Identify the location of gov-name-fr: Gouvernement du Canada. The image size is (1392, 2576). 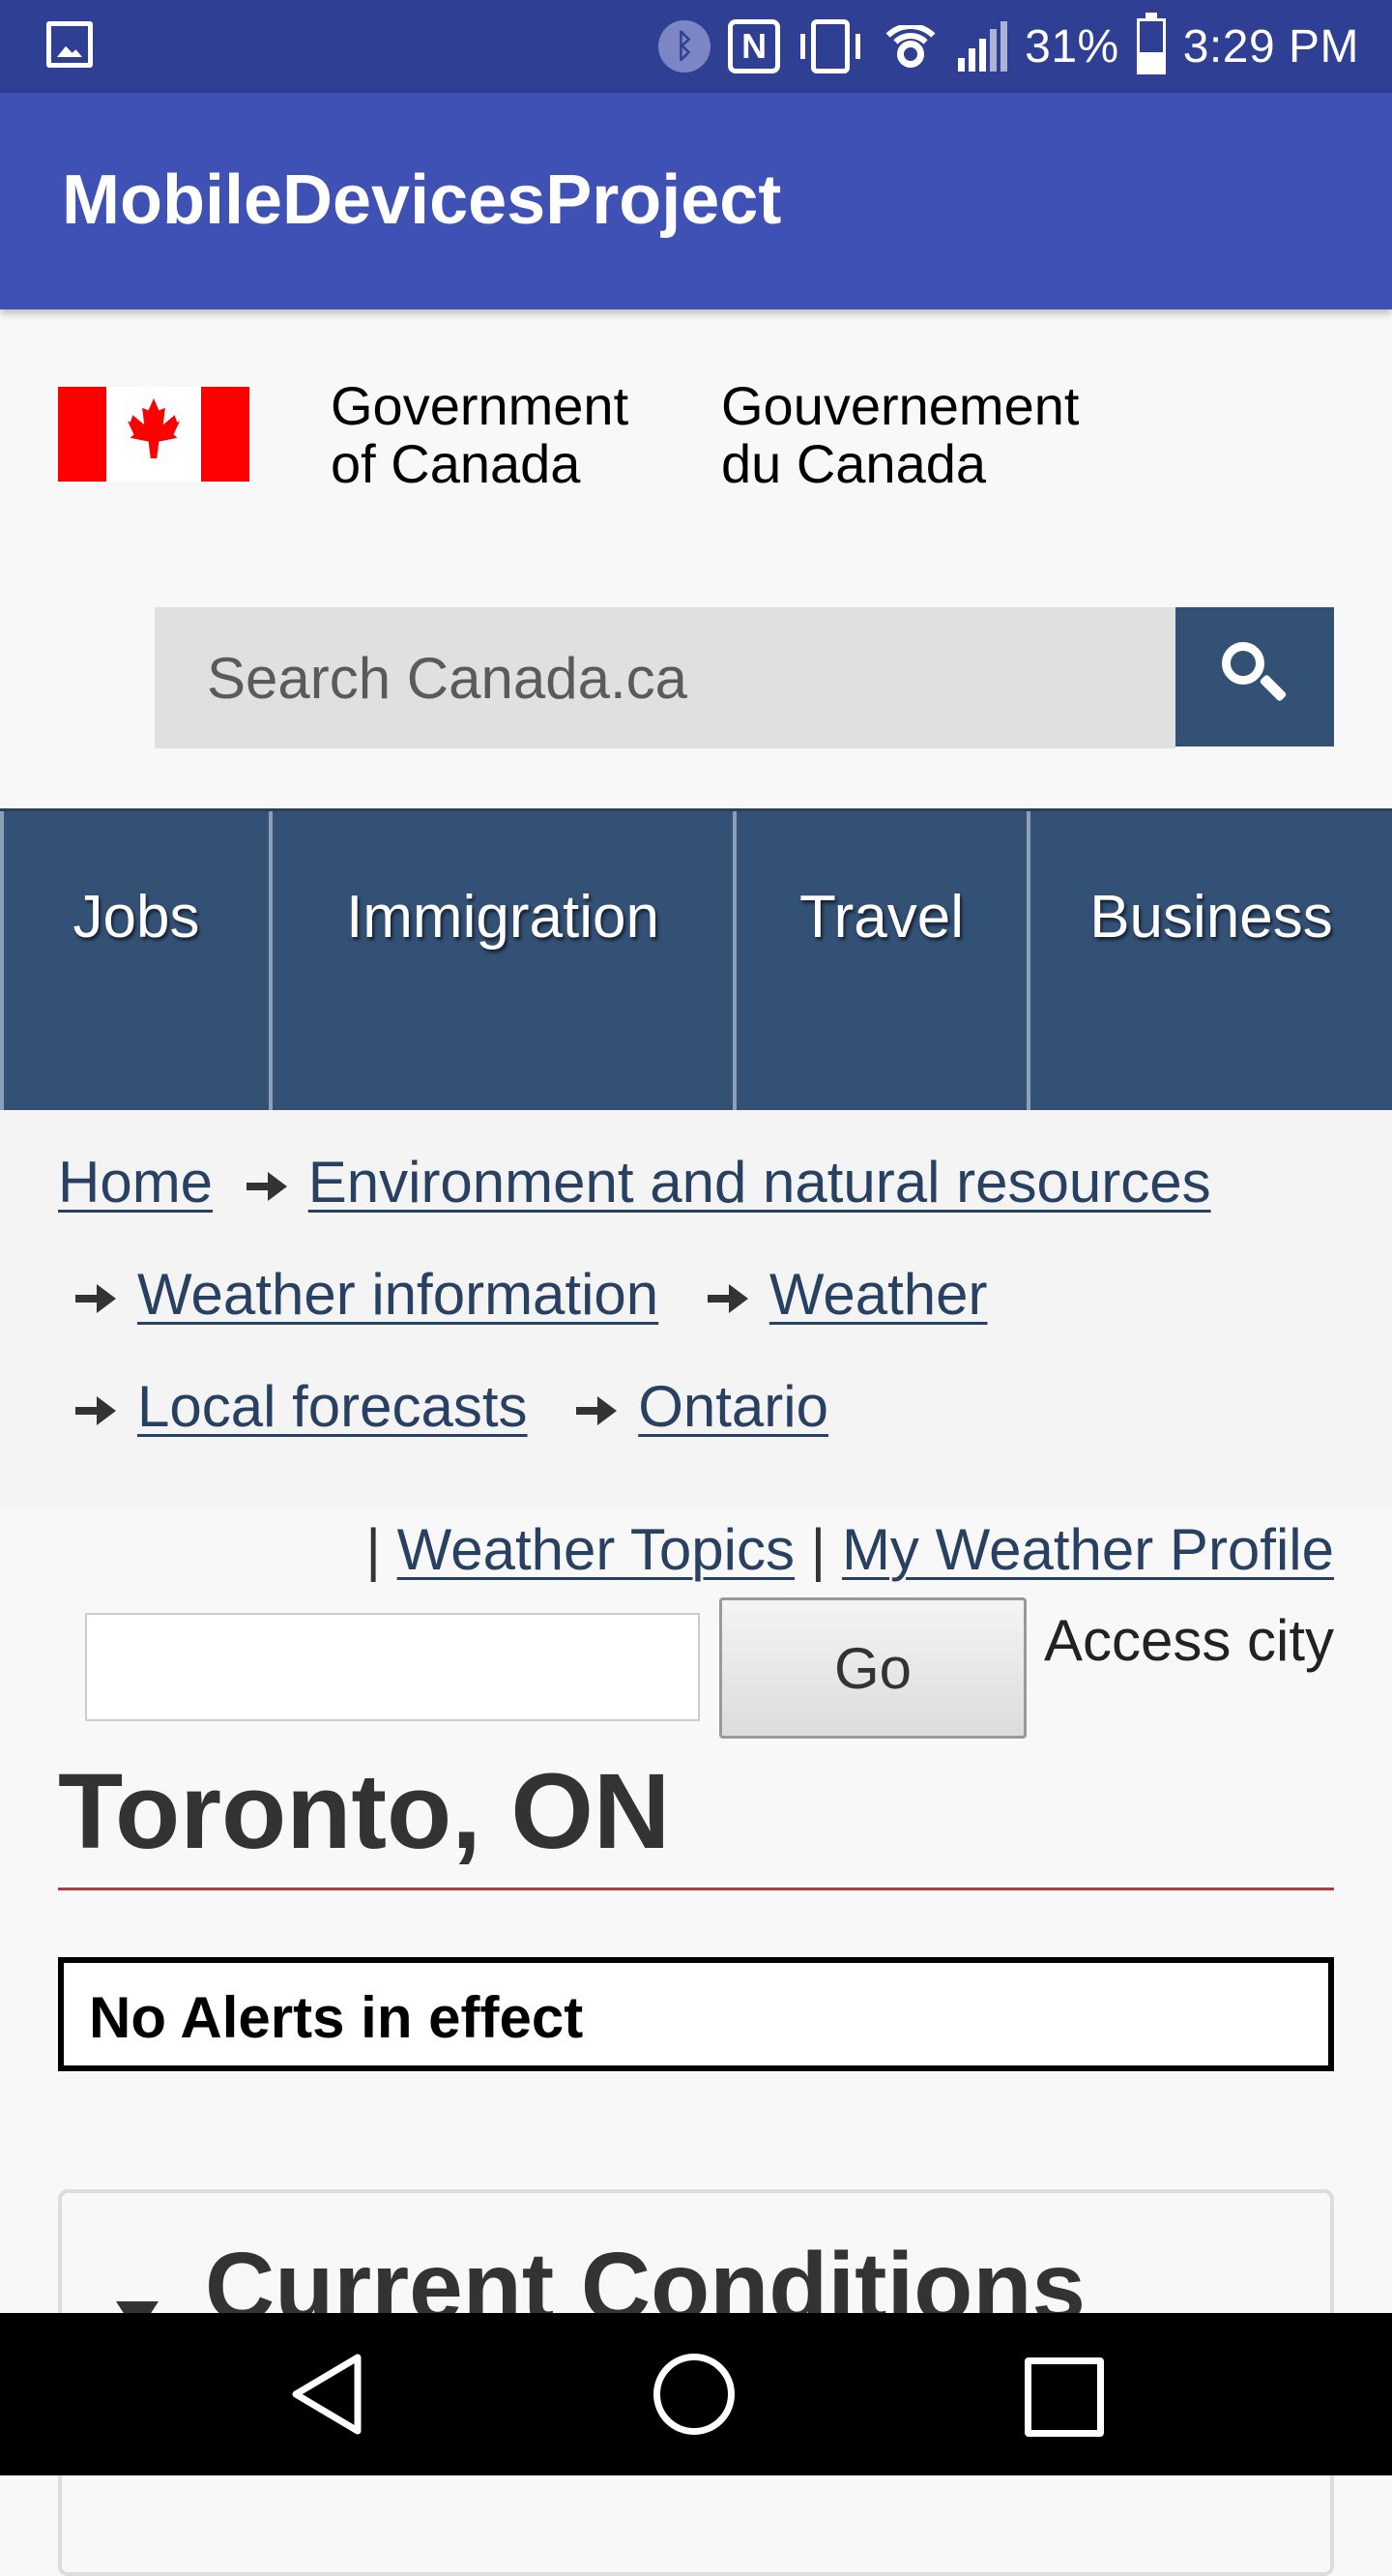
(900, 435).